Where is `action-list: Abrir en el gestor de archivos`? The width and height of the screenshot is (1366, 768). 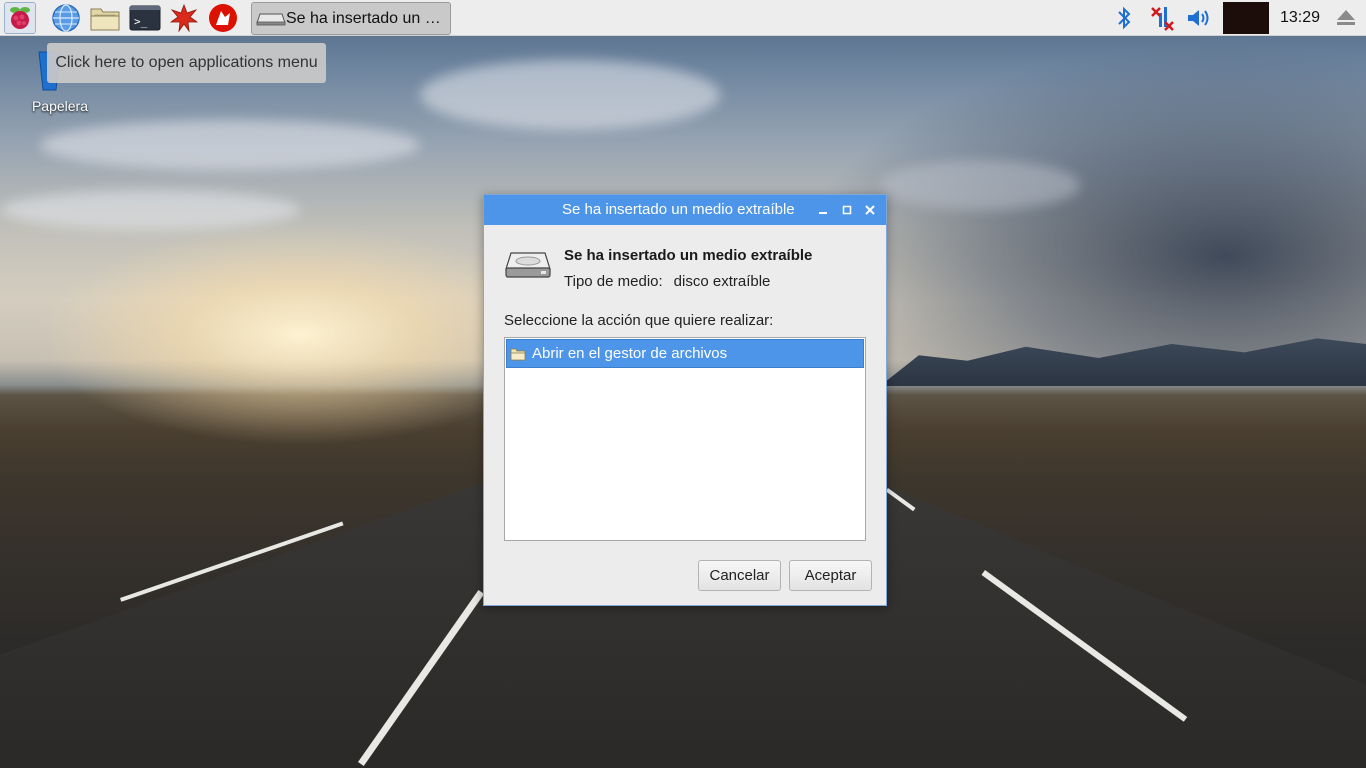 action-list: Abrir en el gestor de archivos is located at coordinates (685, 439).